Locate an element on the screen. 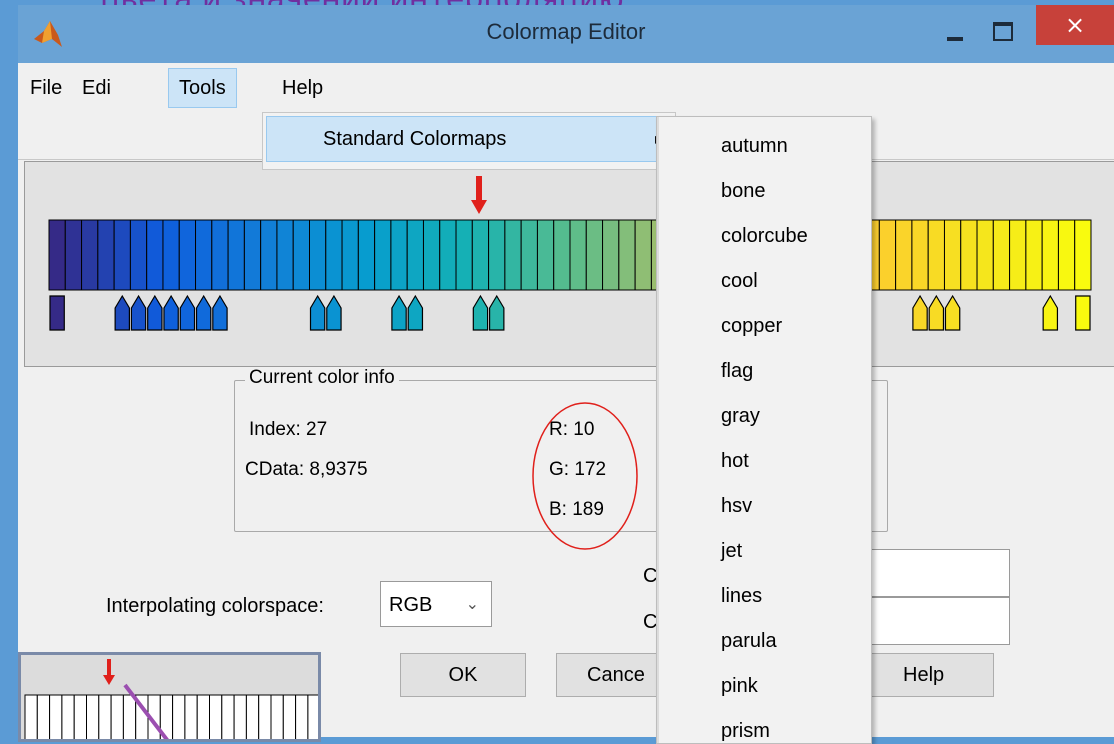 The width and height of the screenshot is (1114, 744). colormap-item-hot: hot is located at coordinates (735, 461).